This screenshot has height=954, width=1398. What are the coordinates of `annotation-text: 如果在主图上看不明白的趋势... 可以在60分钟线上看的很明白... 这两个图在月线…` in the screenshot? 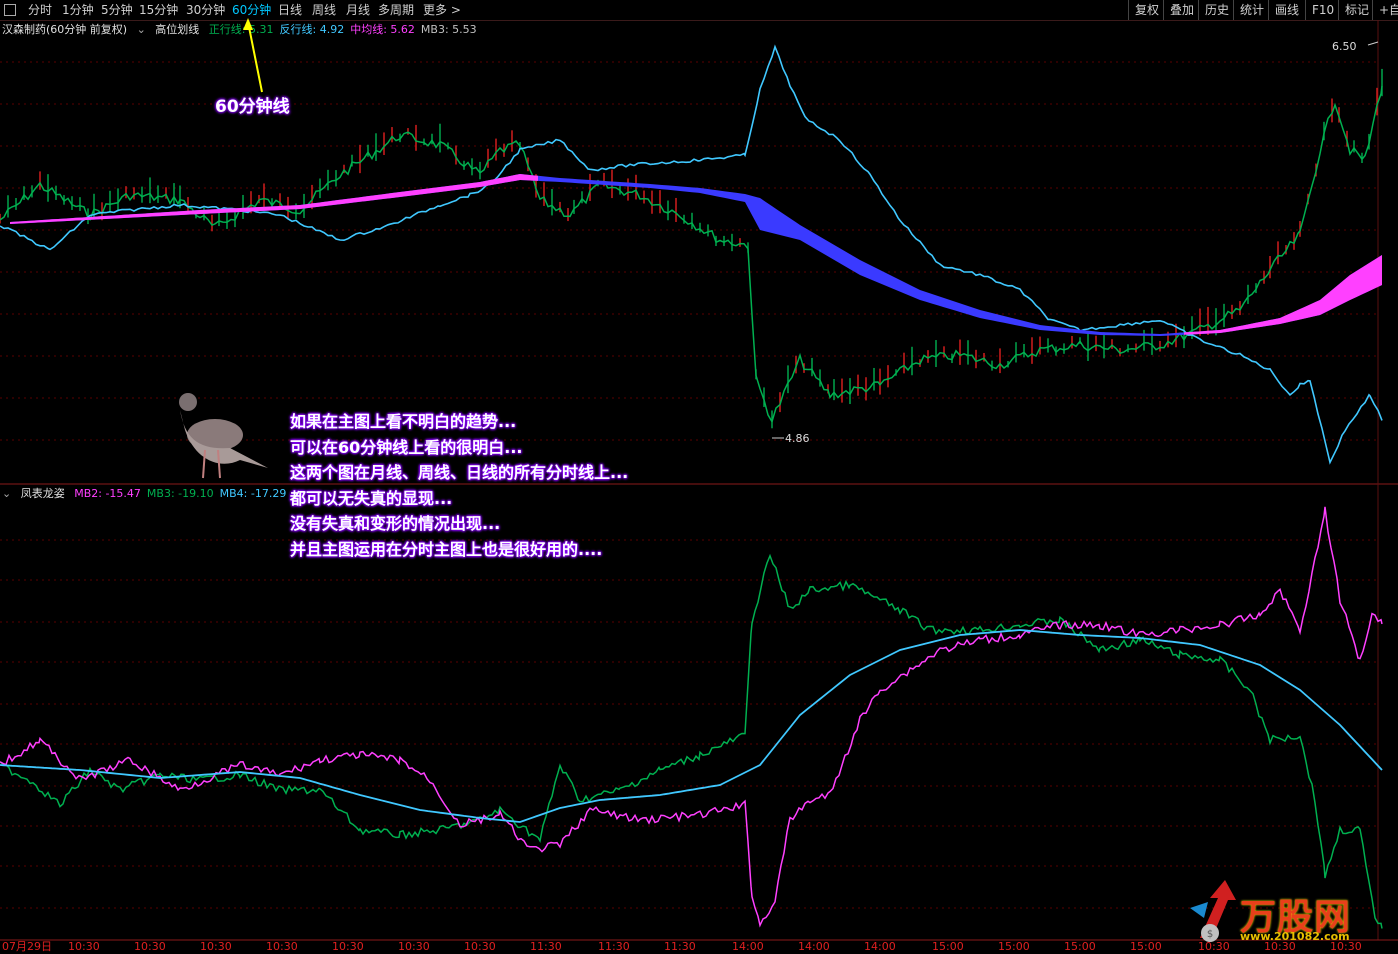 It's located at (459, 485).